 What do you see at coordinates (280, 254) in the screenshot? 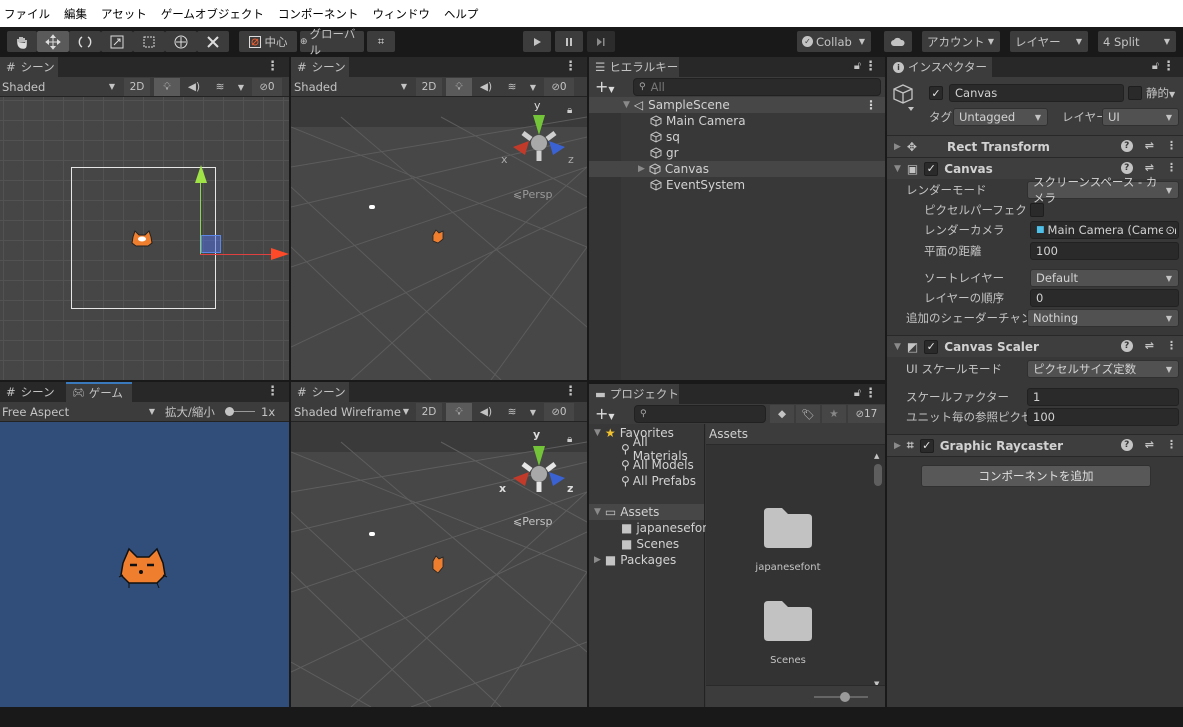
I see `x-axis-arrow` at bounding box center [280, 254].